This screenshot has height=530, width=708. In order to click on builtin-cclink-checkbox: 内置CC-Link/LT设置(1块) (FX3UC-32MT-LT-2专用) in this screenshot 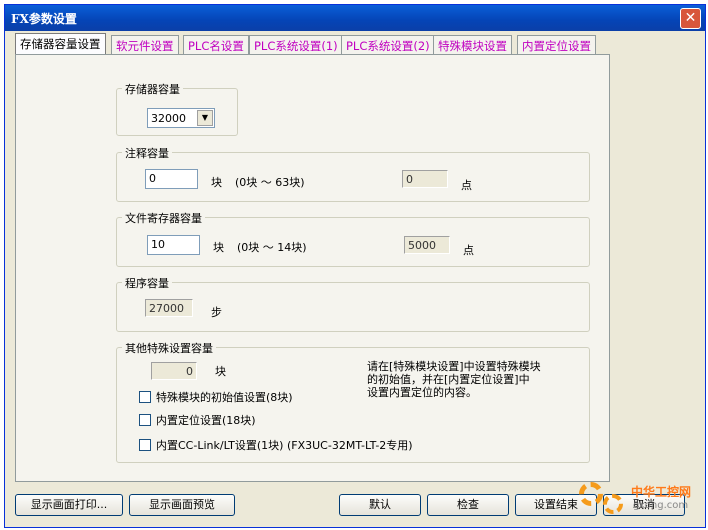, I will do `click(276, 445)`.